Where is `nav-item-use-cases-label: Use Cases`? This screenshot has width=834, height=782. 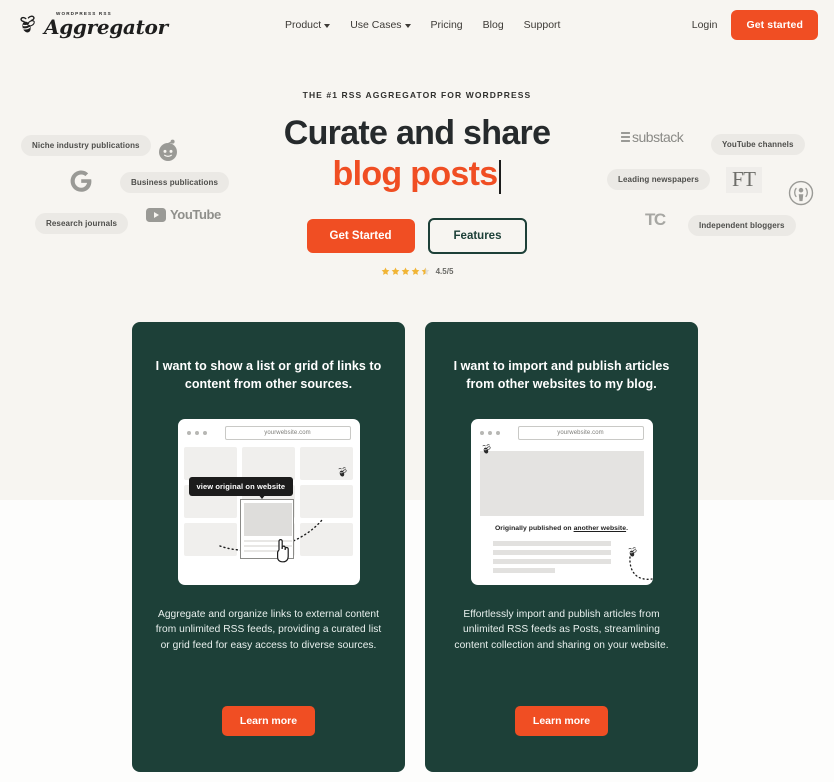
nav-item-use-cases-label: Use Cases is located at coordinates (376, 24).